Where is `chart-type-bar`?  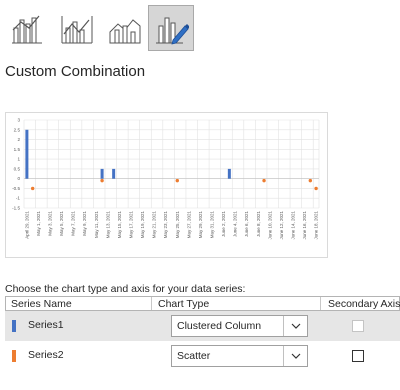
chart-type-bar is located at coordinates (200, 28).